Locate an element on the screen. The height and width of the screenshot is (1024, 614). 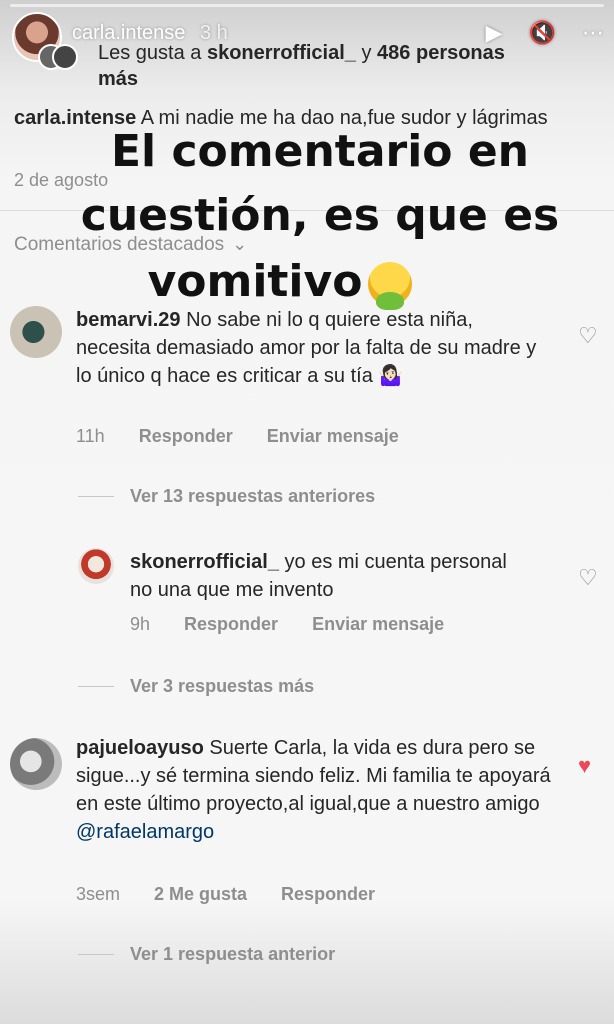
likes-avatars is located at coordinates (46, 57).